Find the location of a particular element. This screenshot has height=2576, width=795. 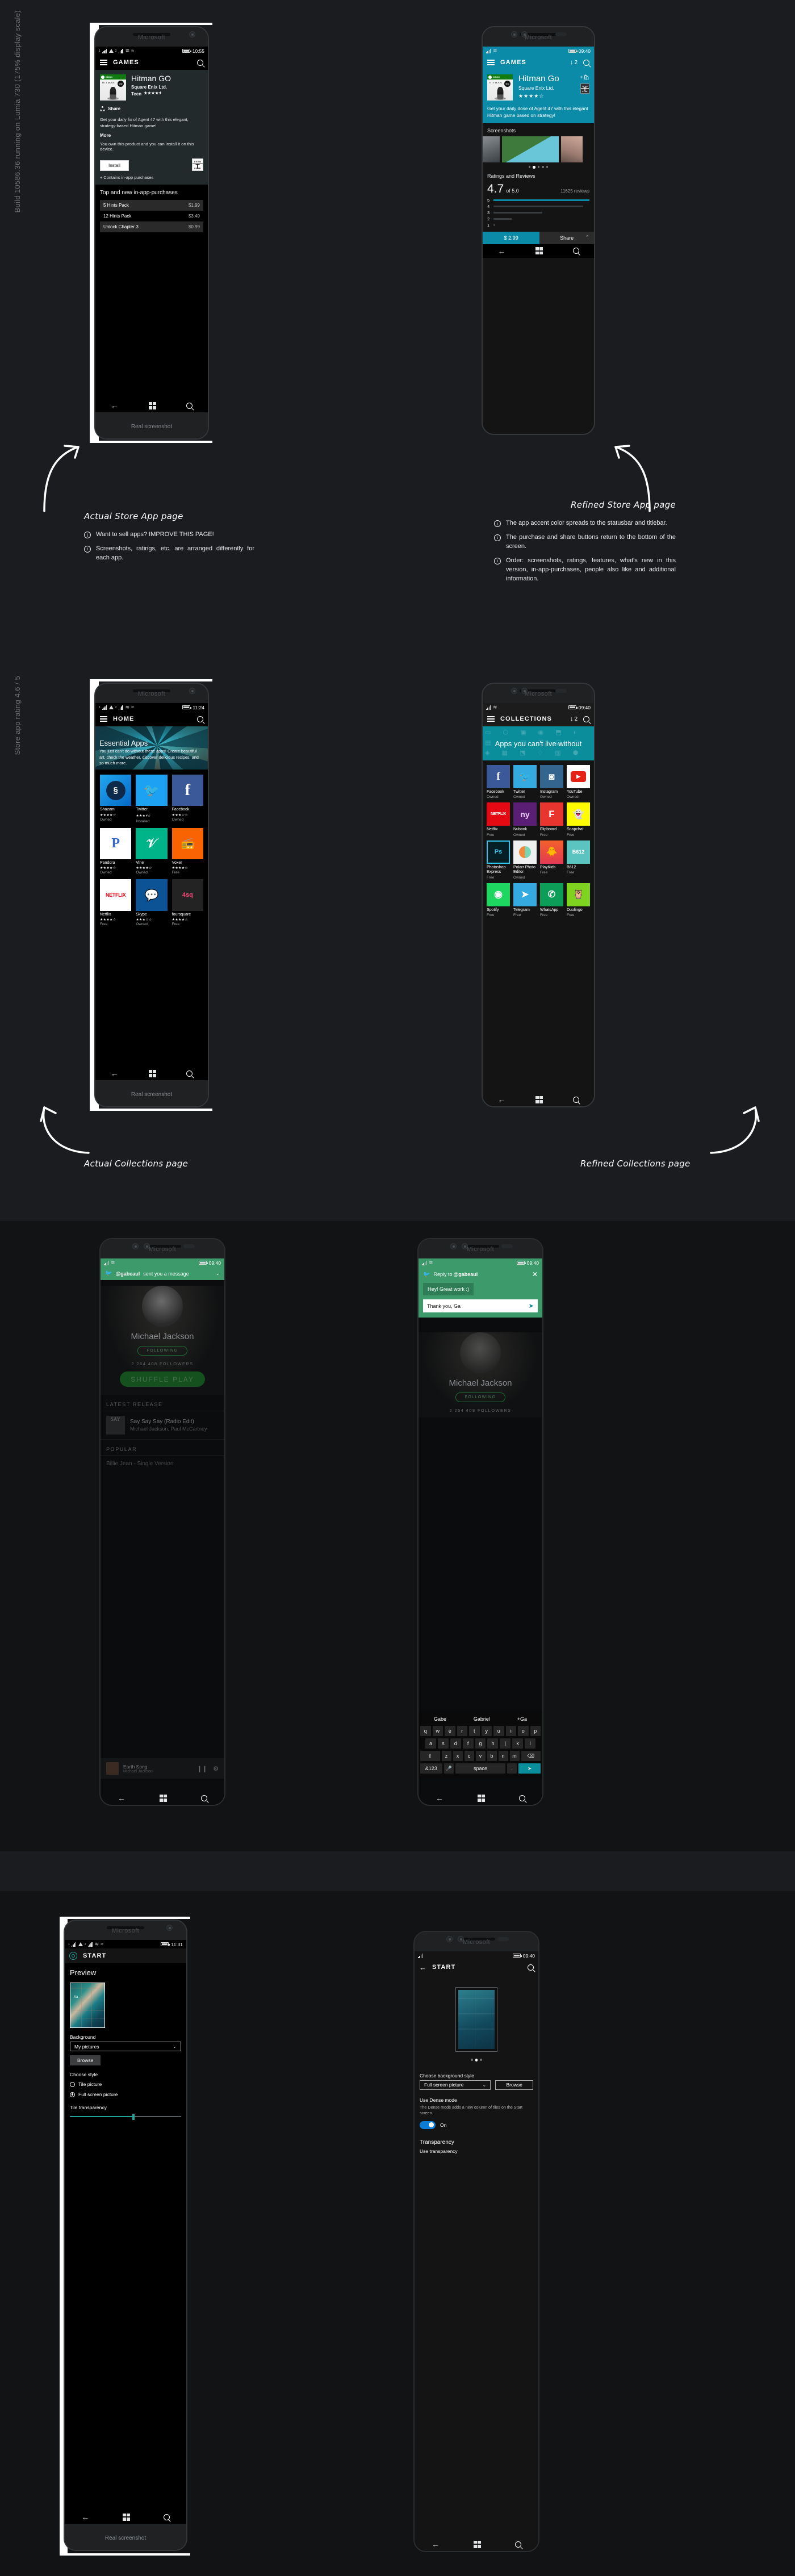

app-tile: f is located at coordinates (498, 776).